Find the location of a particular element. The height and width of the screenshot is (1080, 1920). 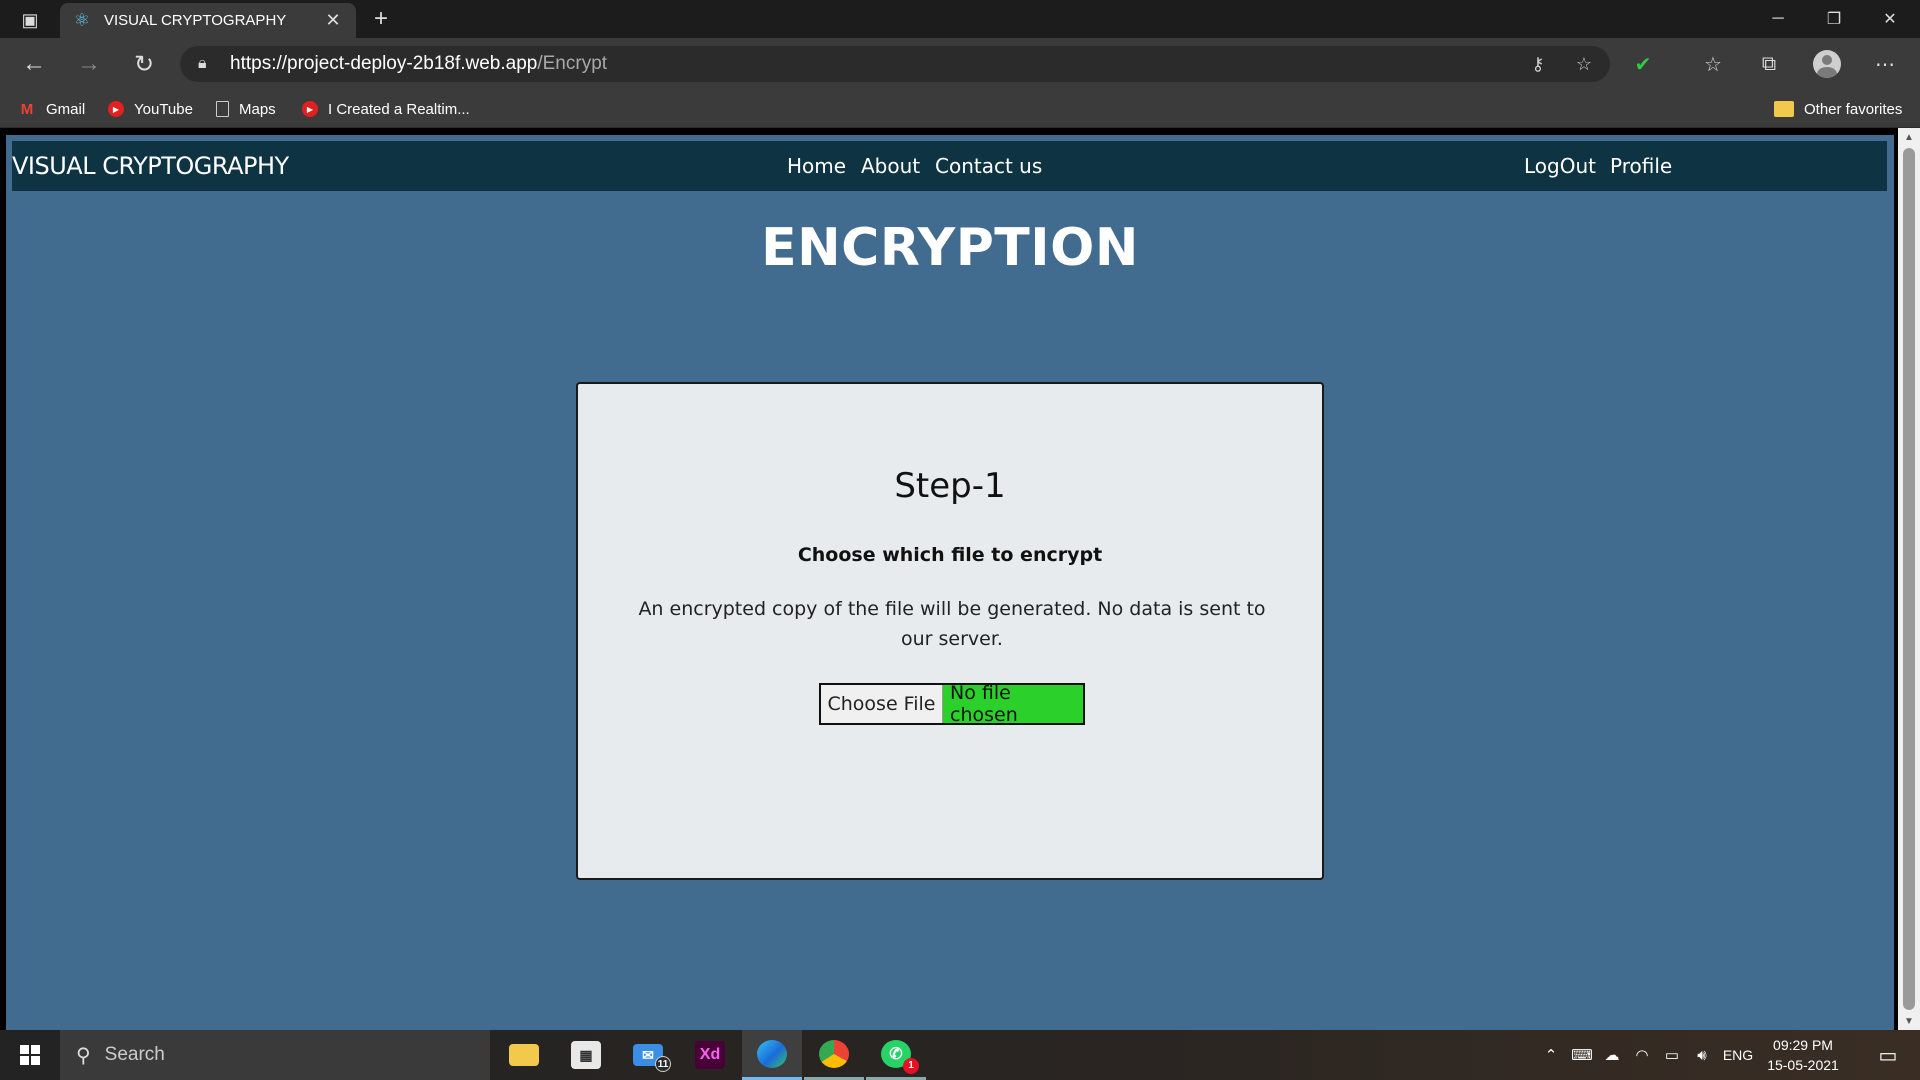

scroll-thumb is located at coordinates (1909, 579).